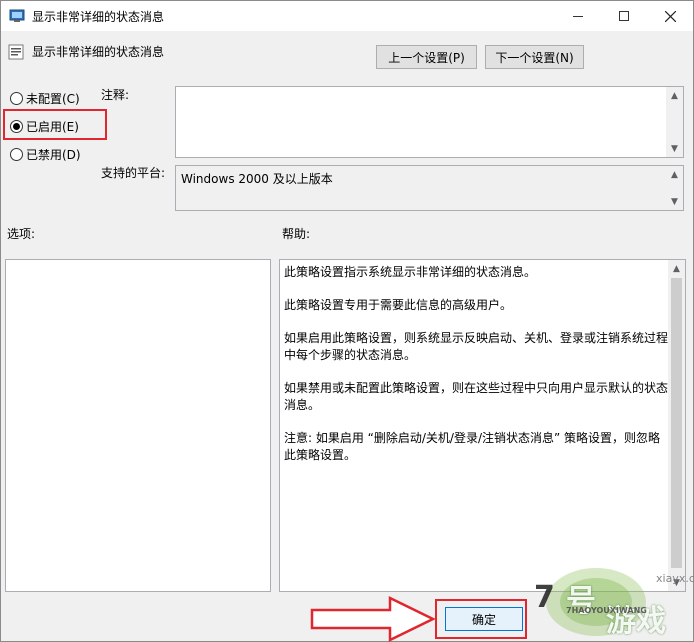 This screenshot has height=642, width=694. I want to click on close-icon, so click(670, 16).